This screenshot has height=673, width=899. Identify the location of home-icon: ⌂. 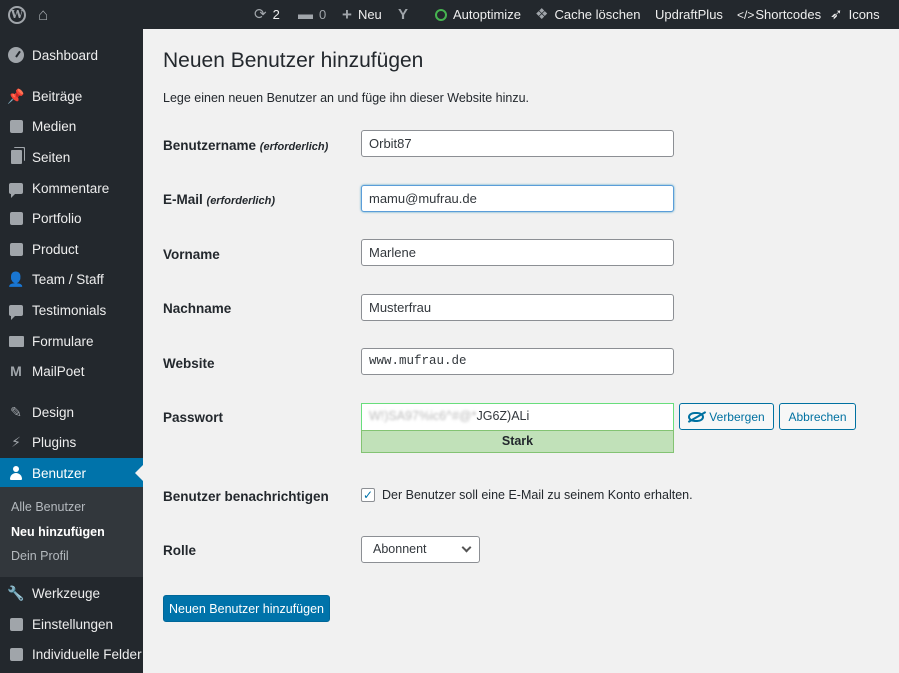
(43, 14).